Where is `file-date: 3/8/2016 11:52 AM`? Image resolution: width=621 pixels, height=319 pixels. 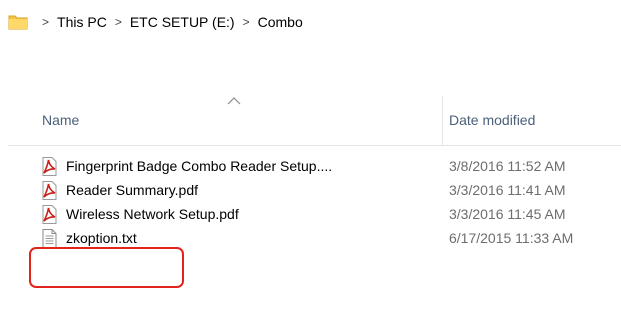 file-date: 3/8/2016 11:52 AM is located at coordinates (507, 166).